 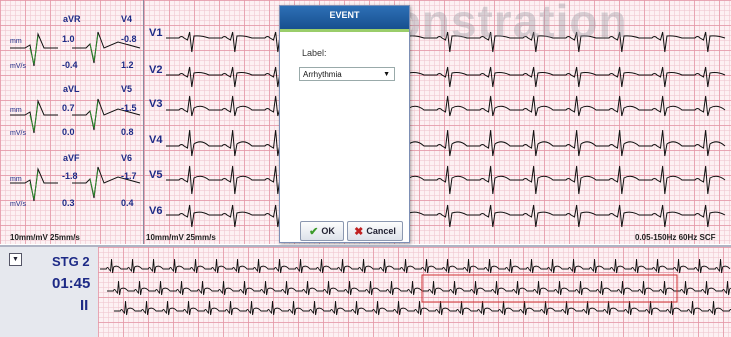 What do you see at coordinates (45, 237) in the screenshot?
I see `left-scale-label: 10mm/mV 25mm/s` at bounding box center [45, 237].